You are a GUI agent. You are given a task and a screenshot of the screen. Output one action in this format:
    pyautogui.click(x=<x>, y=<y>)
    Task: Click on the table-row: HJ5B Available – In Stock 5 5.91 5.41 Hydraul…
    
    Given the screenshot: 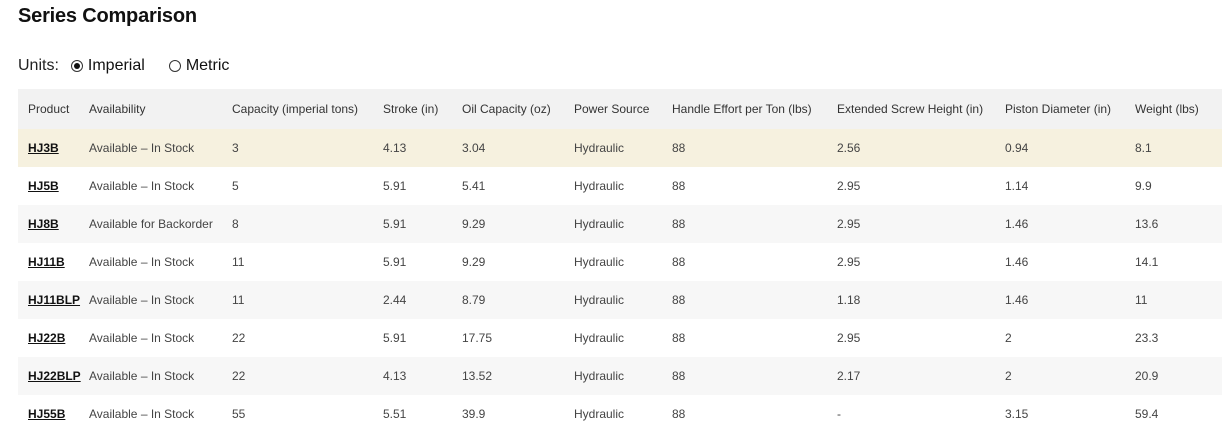 What is the action you would take?
    pyautogui.click(x=620, y=186)
    